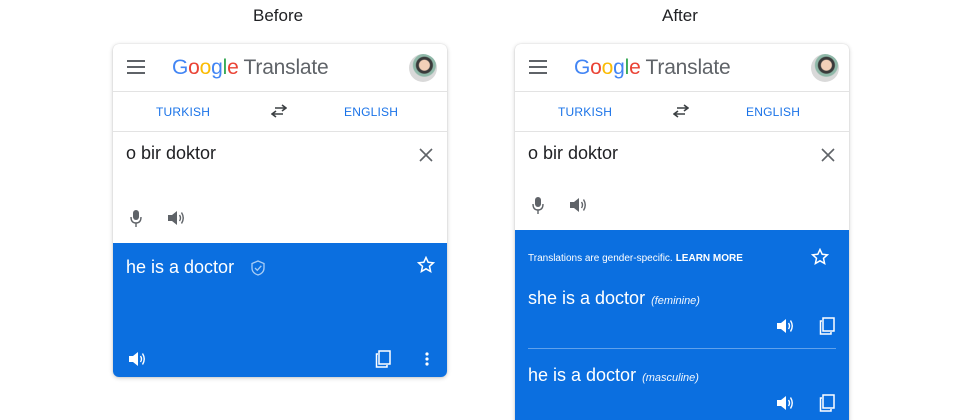 This screenshot has height=420, width=960. Describe the element at coordinates (587, 298) in the screenshot. I see `translation-text: she is a doctor` at that location.